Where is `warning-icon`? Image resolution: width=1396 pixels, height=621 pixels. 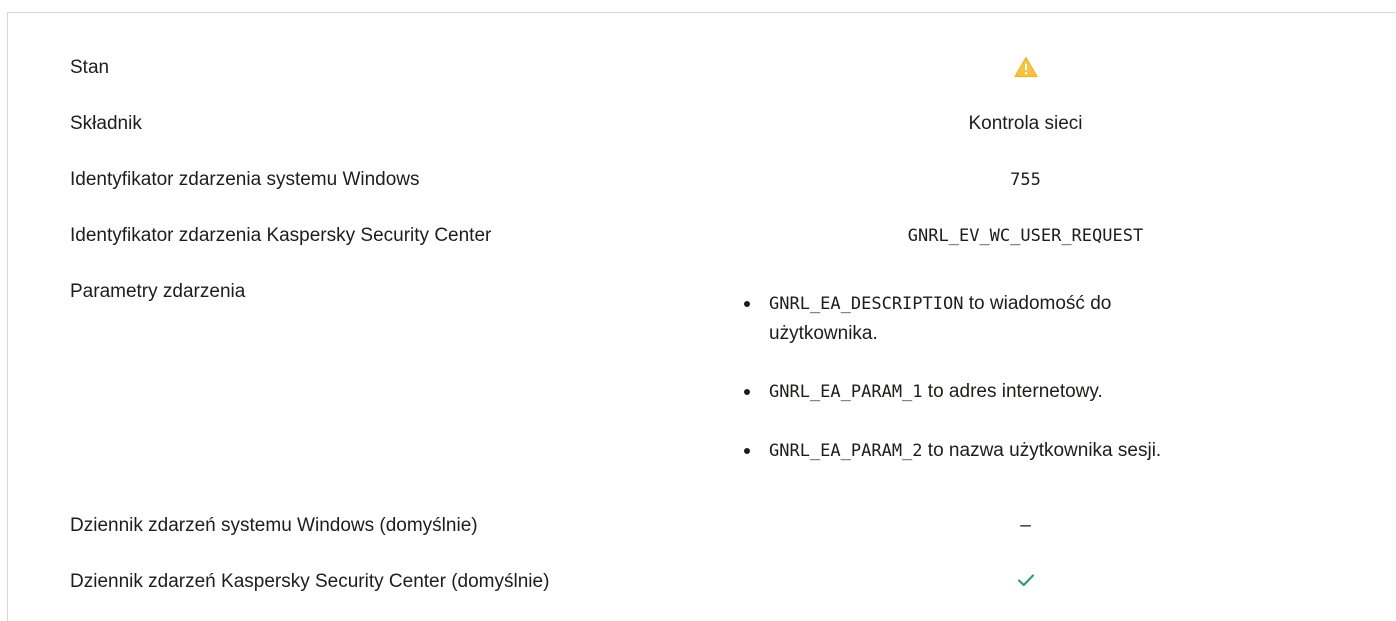 warning-icon is located at coordinates (1025, 70).